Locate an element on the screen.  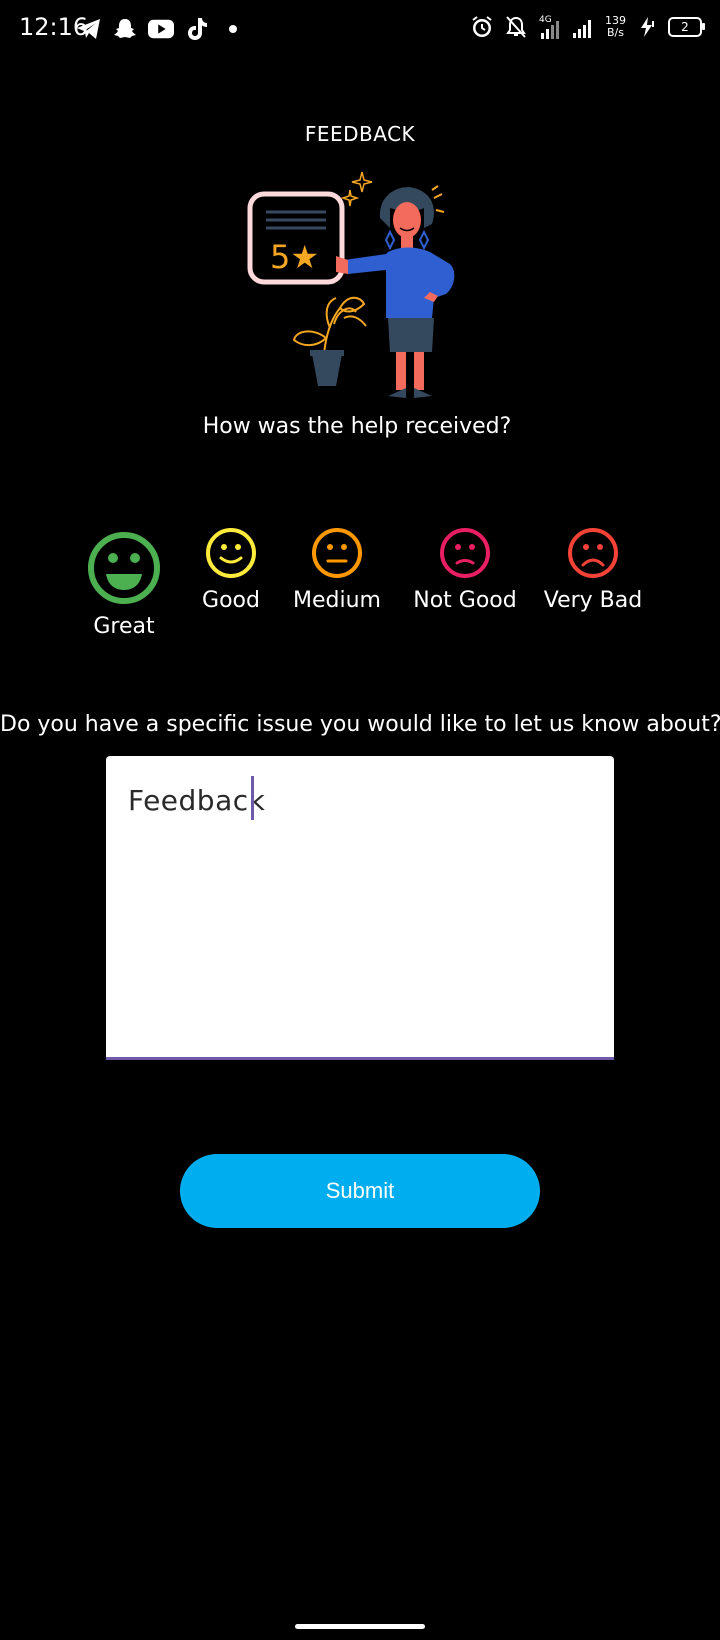
svg-text: 4G is located at coordinates (545, 20).